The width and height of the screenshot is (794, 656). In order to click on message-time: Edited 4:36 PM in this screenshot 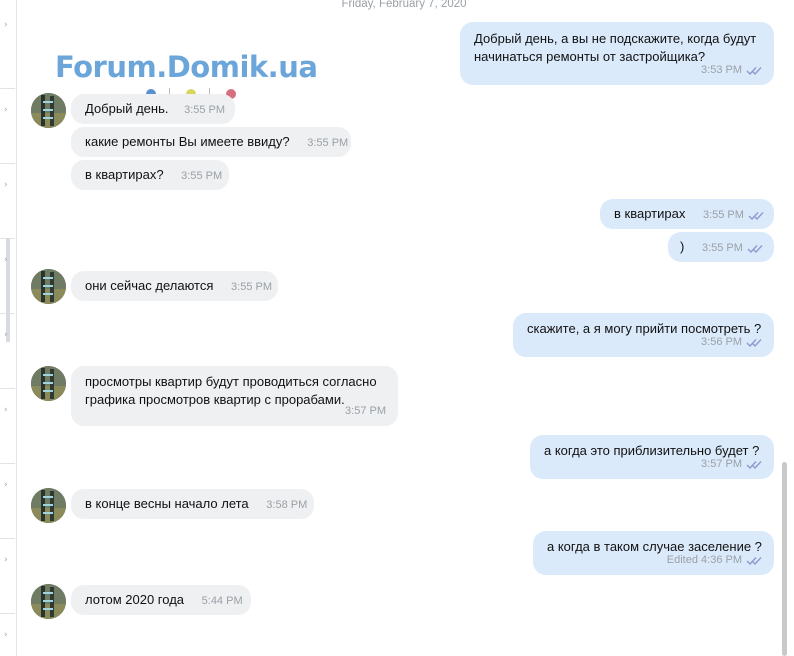, I will do `click(704, 560)`.